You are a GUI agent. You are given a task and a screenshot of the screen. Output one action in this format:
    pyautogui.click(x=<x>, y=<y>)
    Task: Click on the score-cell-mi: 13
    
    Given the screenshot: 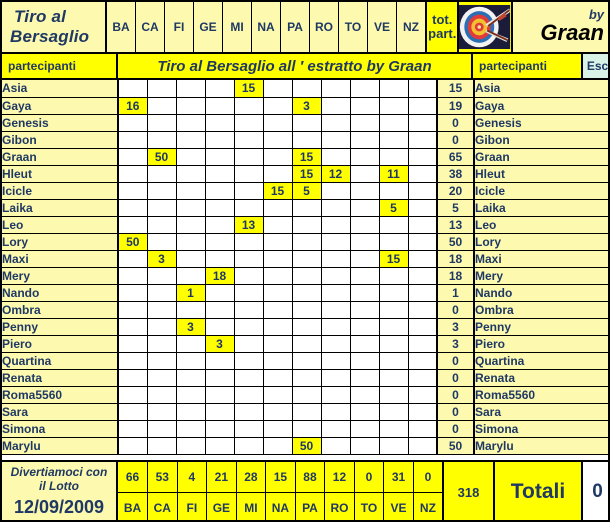 What is the action you would take?
    pyautogui.click(x=249, y=225)
    